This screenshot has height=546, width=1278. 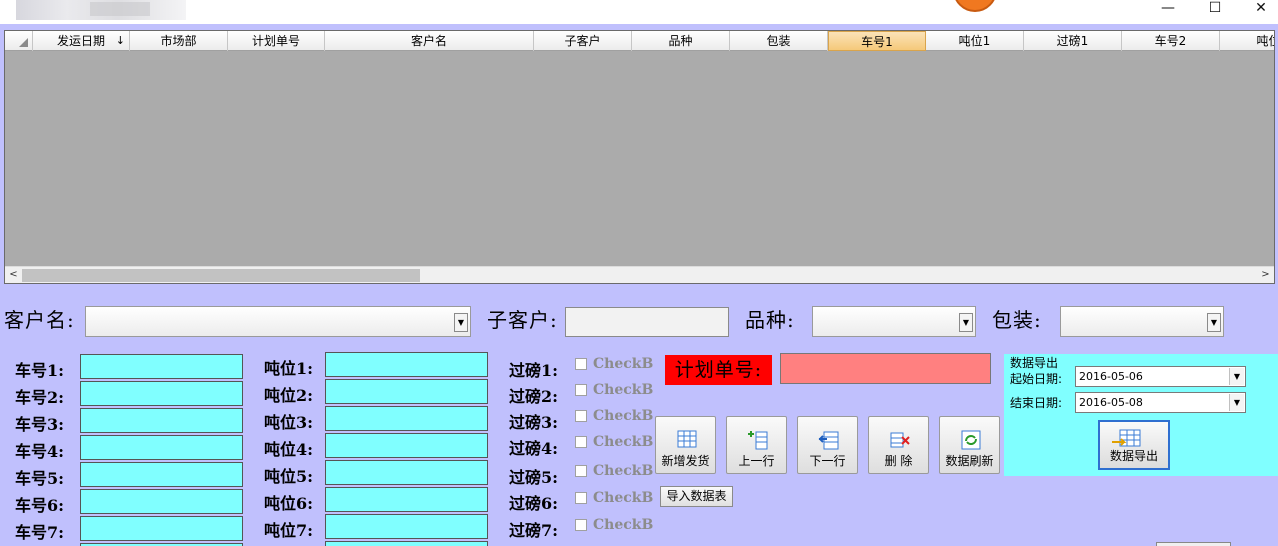 I want to click on subcustomer-input, so click(x=647, y=322).